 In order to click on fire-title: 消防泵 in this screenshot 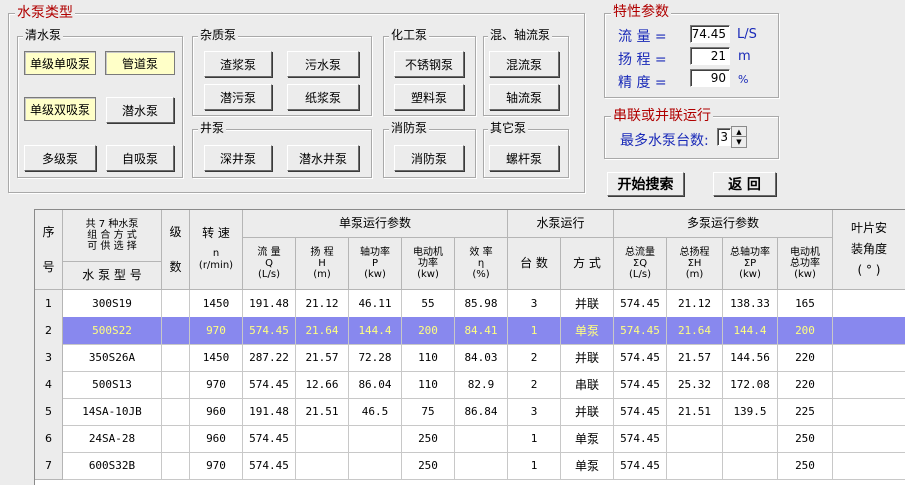, I will do `click(409, 128)`.